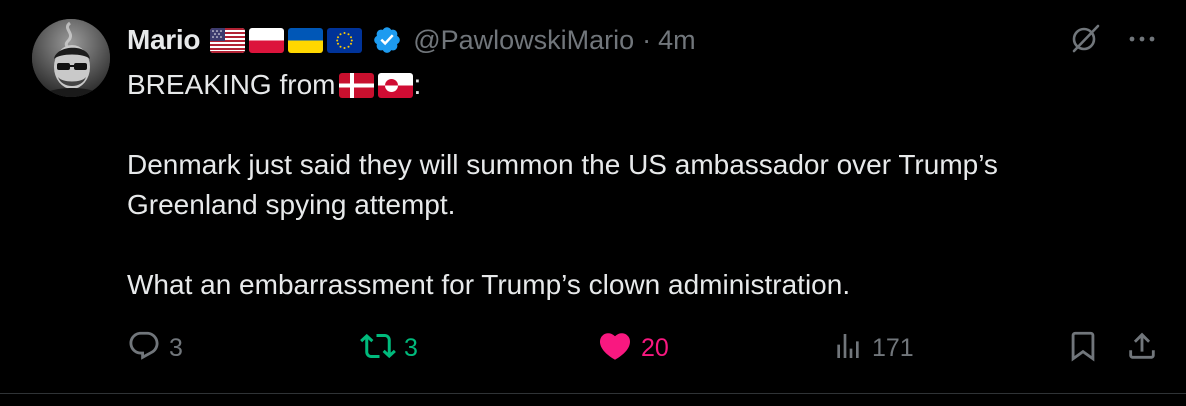 This screenshot has height=406, width=1186. Describe the element at coordinates (291, 204) in the screenshot. I see `tweet-line-greenland: Greenland spying attempt.` at that location.